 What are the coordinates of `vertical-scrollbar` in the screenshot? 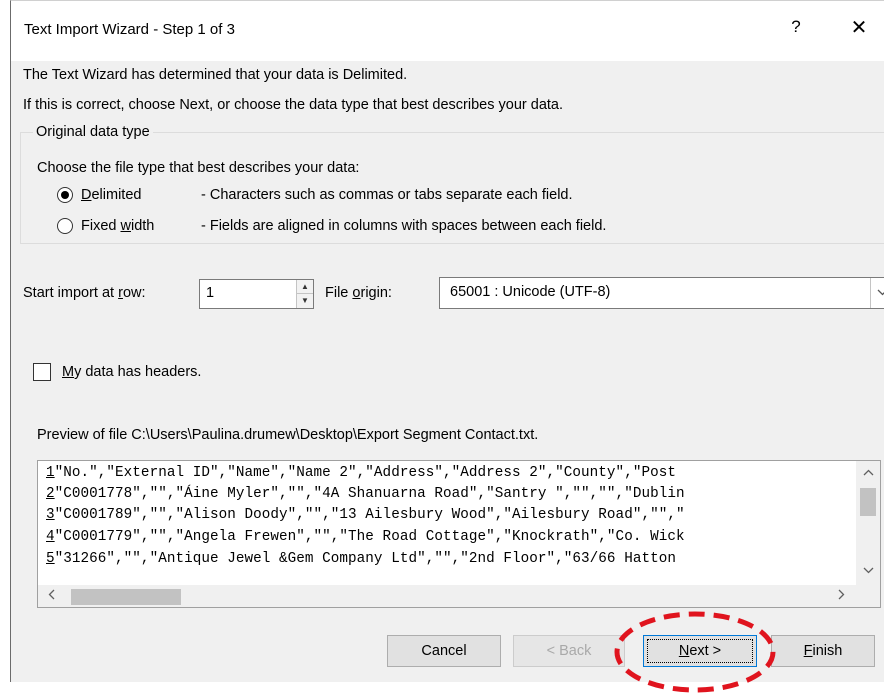 It's located at (868, 523).